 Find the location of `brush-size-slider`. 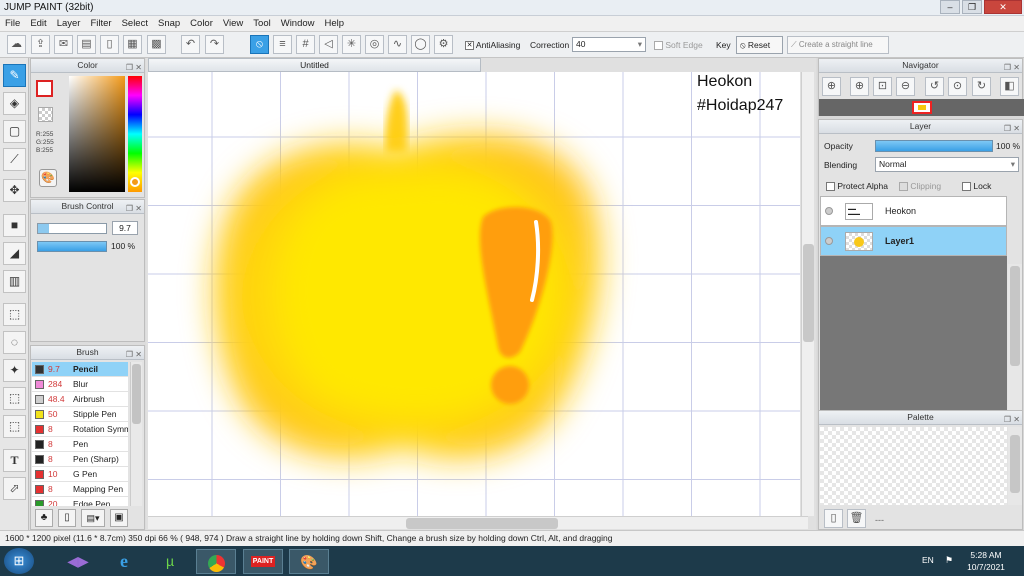

brush-size-slider is located at coordinates (72, 228).